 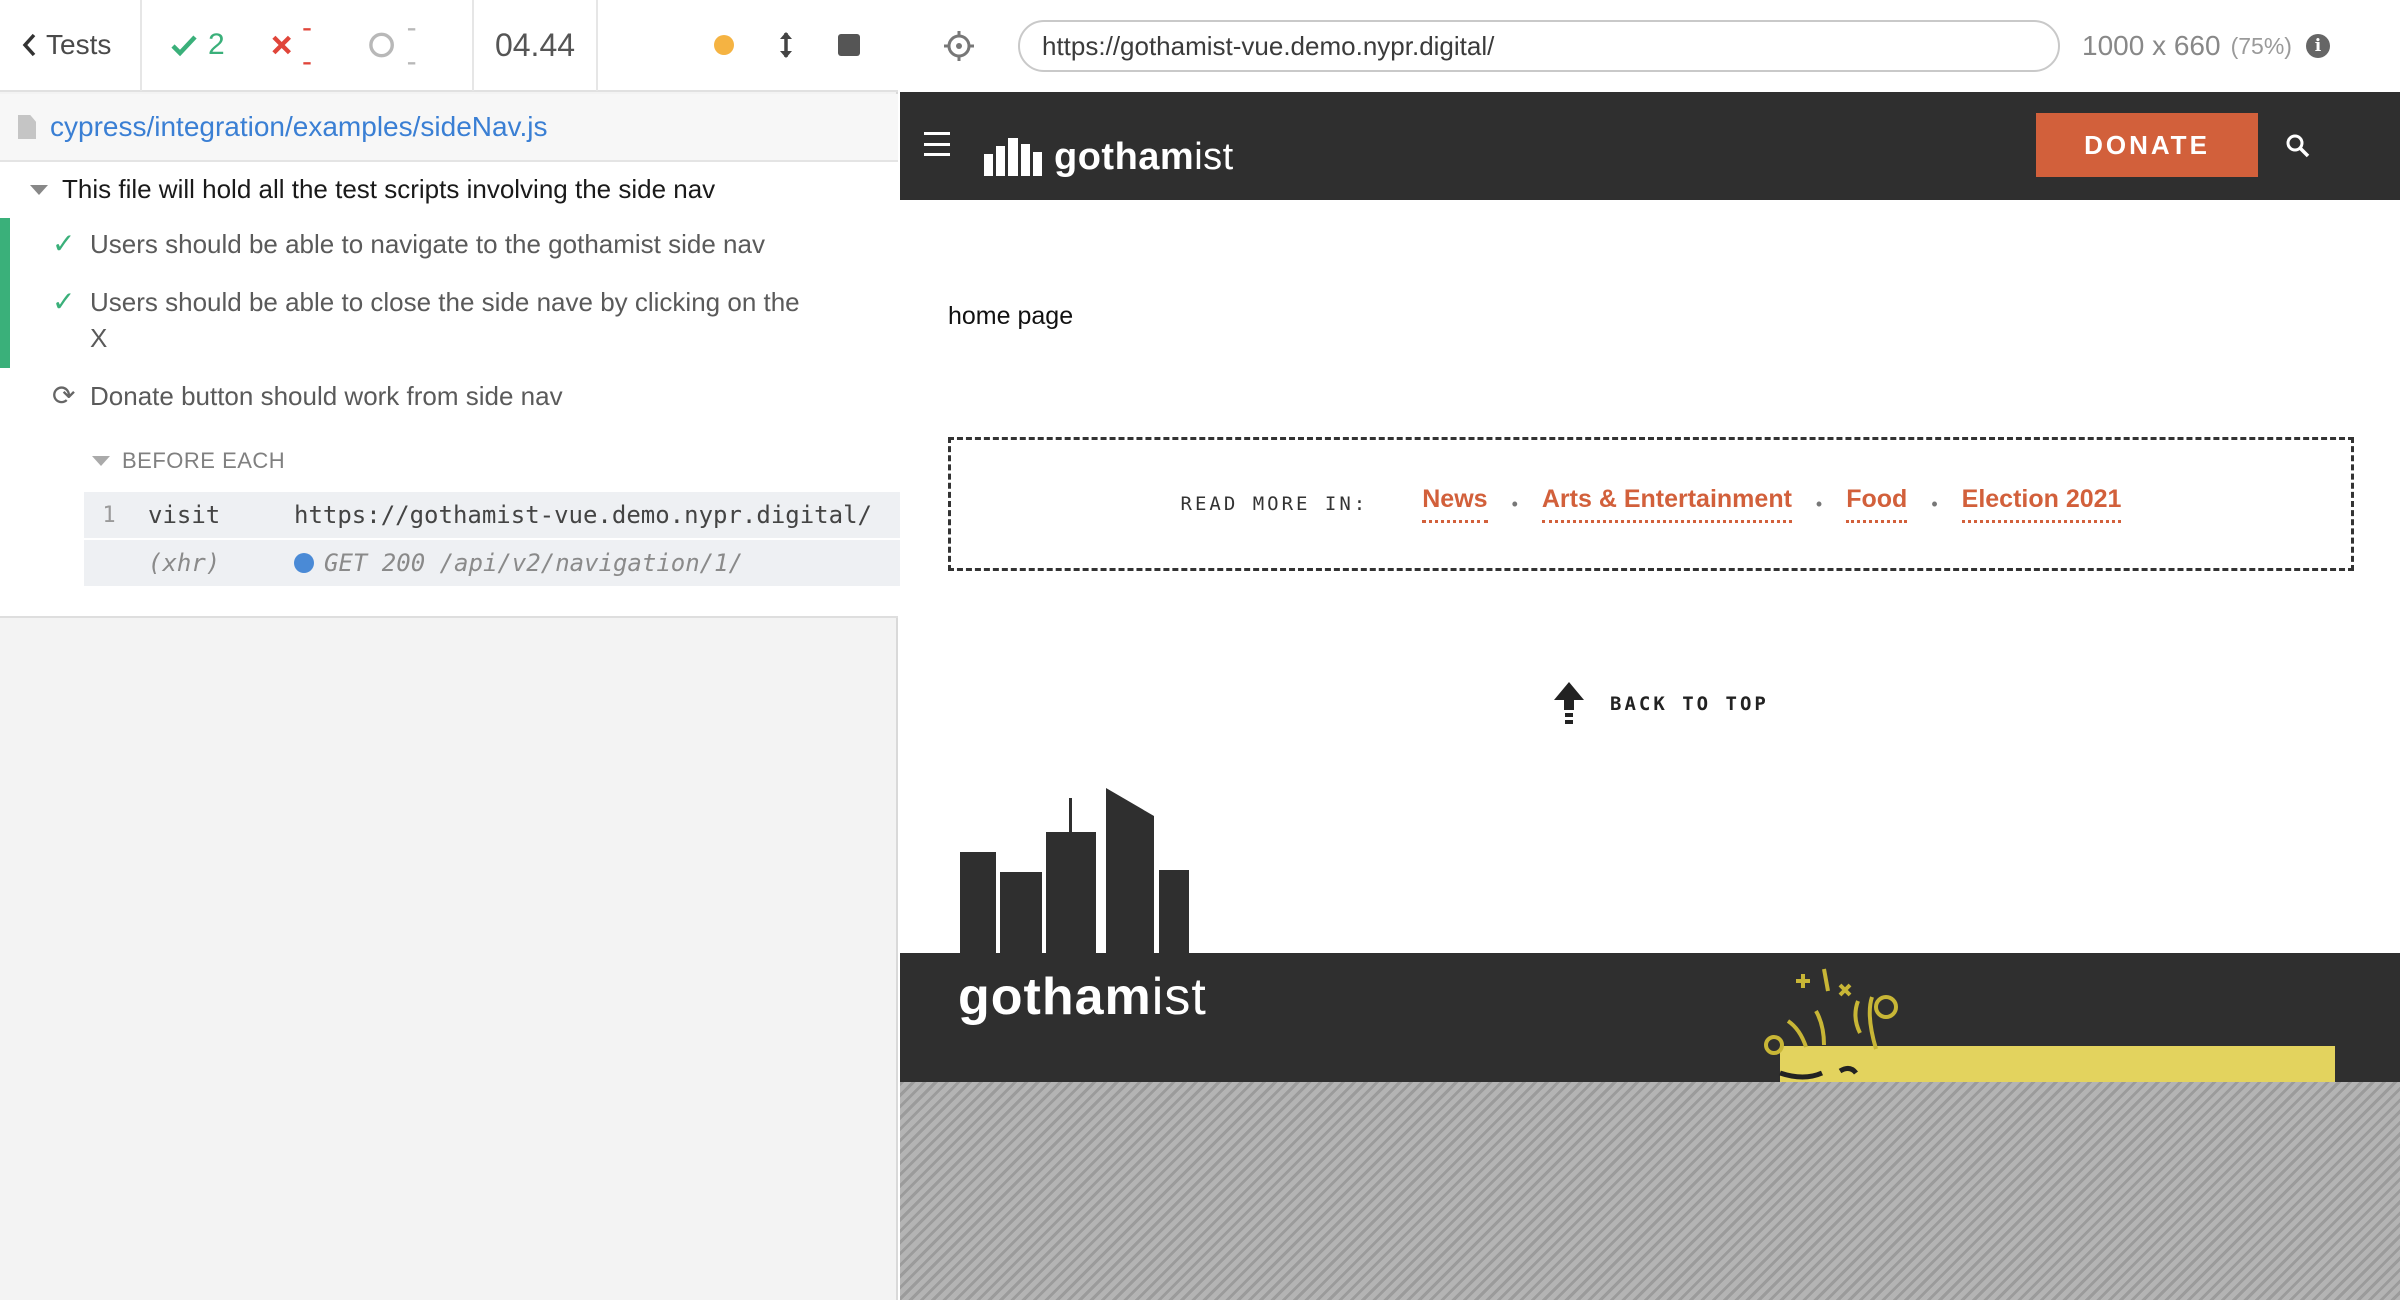 What do you see at coordinates (1124, 157) in the screenshot?
I see `logo-bold: gotham` at bounding box center [1124, 157].